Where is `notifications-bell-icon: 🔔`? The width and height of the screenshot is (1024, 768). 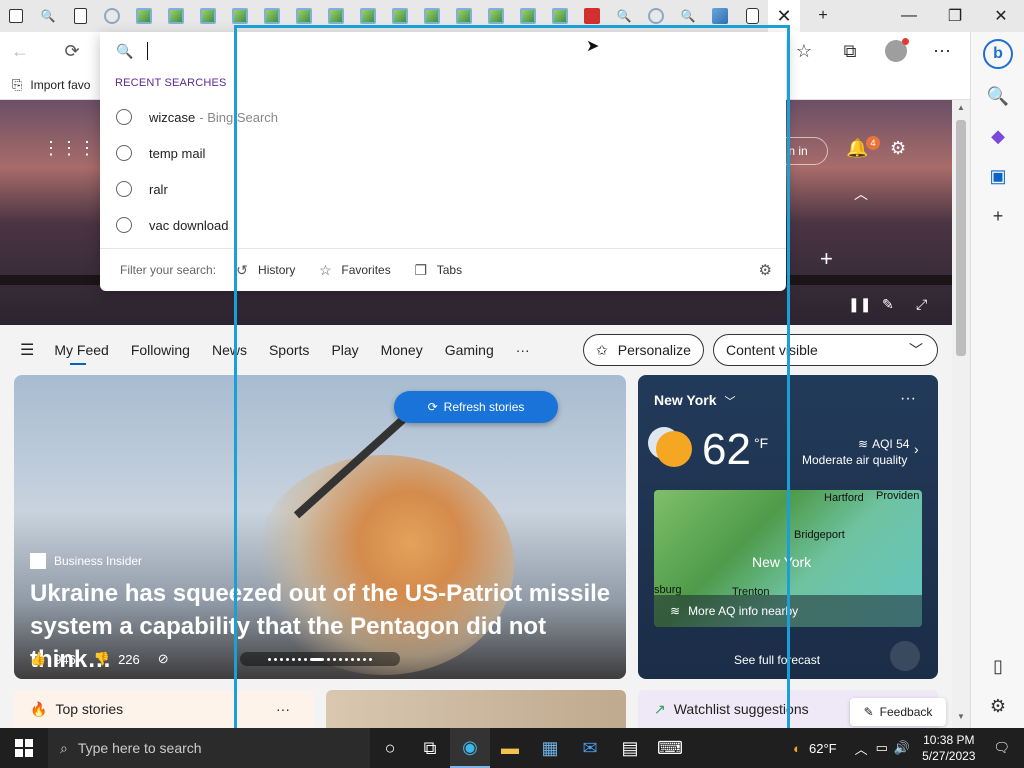
notifications-bell-icon: 🔔 is located at coordinates (857, 148).